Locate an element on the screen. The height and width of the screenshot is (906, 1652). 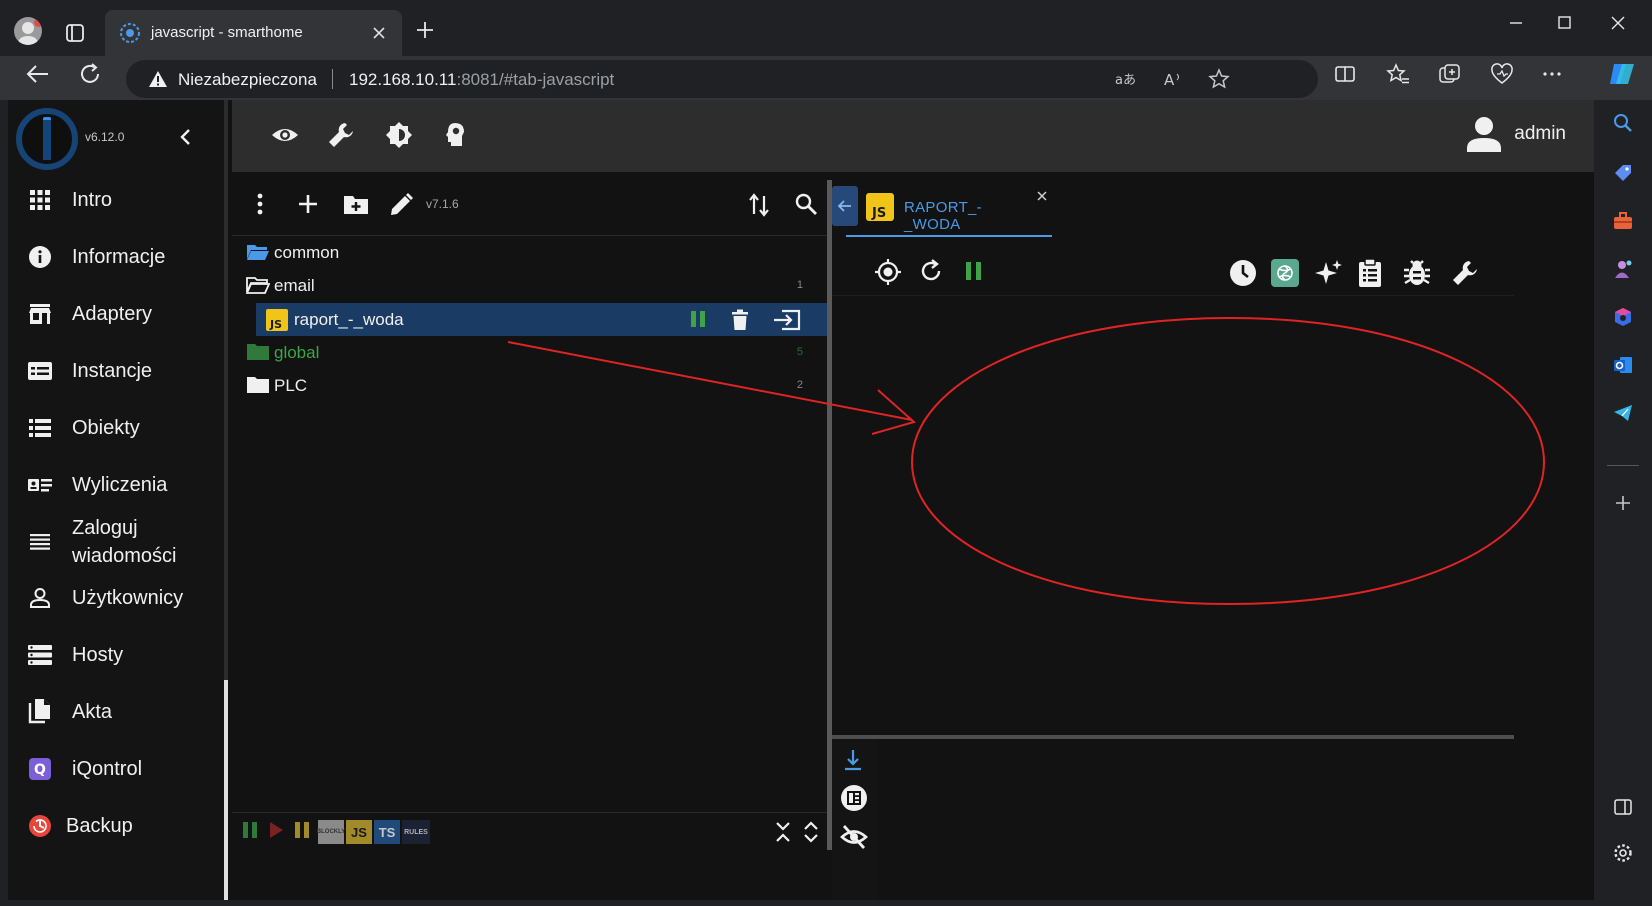
shopping-icon is located at coordinates (1623, 173).